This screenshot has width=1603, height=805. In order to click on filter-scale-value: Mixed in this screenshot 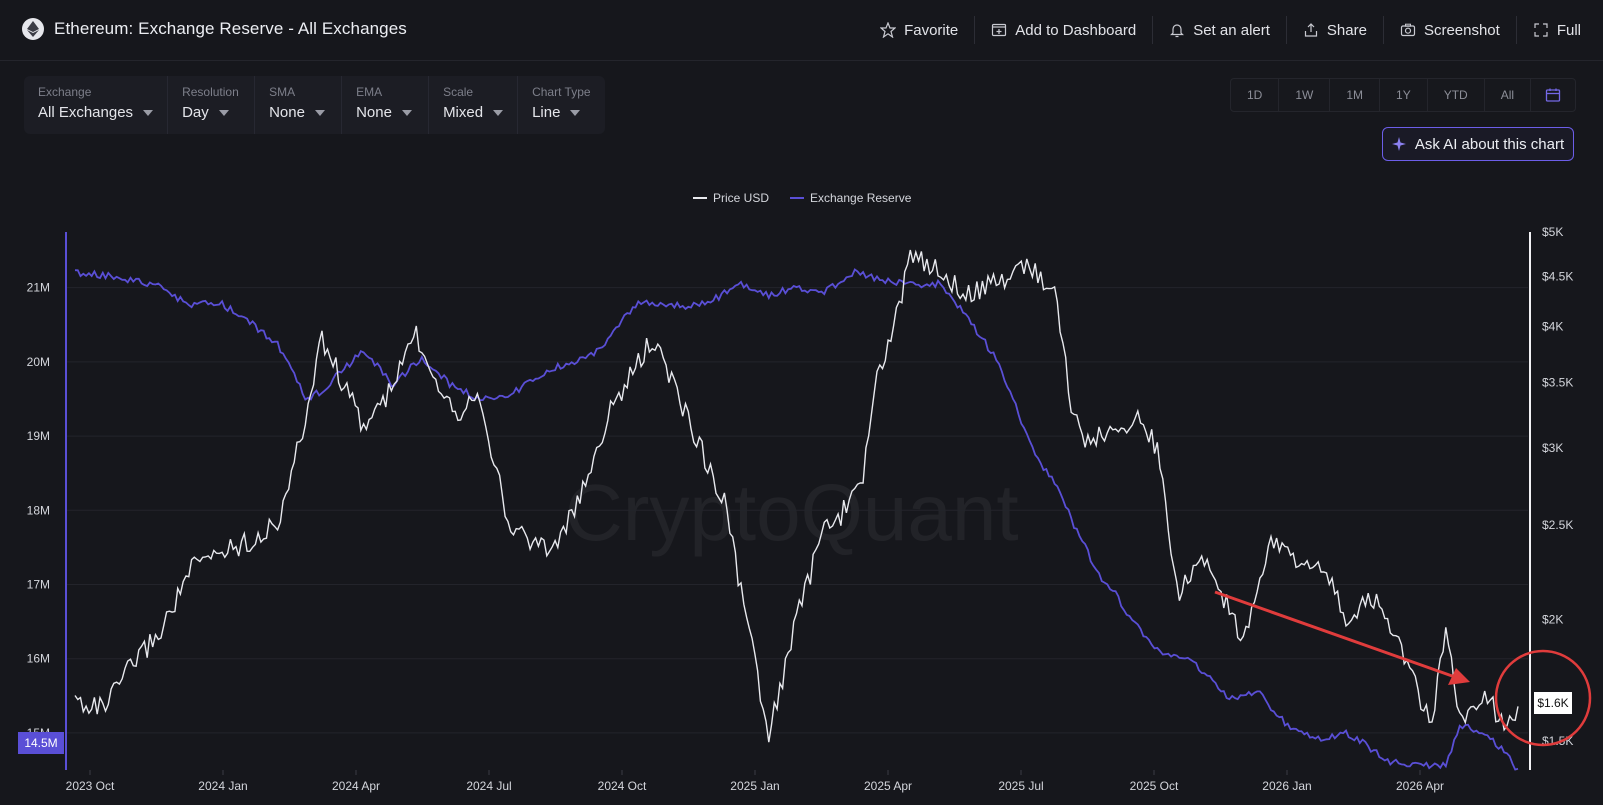, I will do `click(463, 112)`.